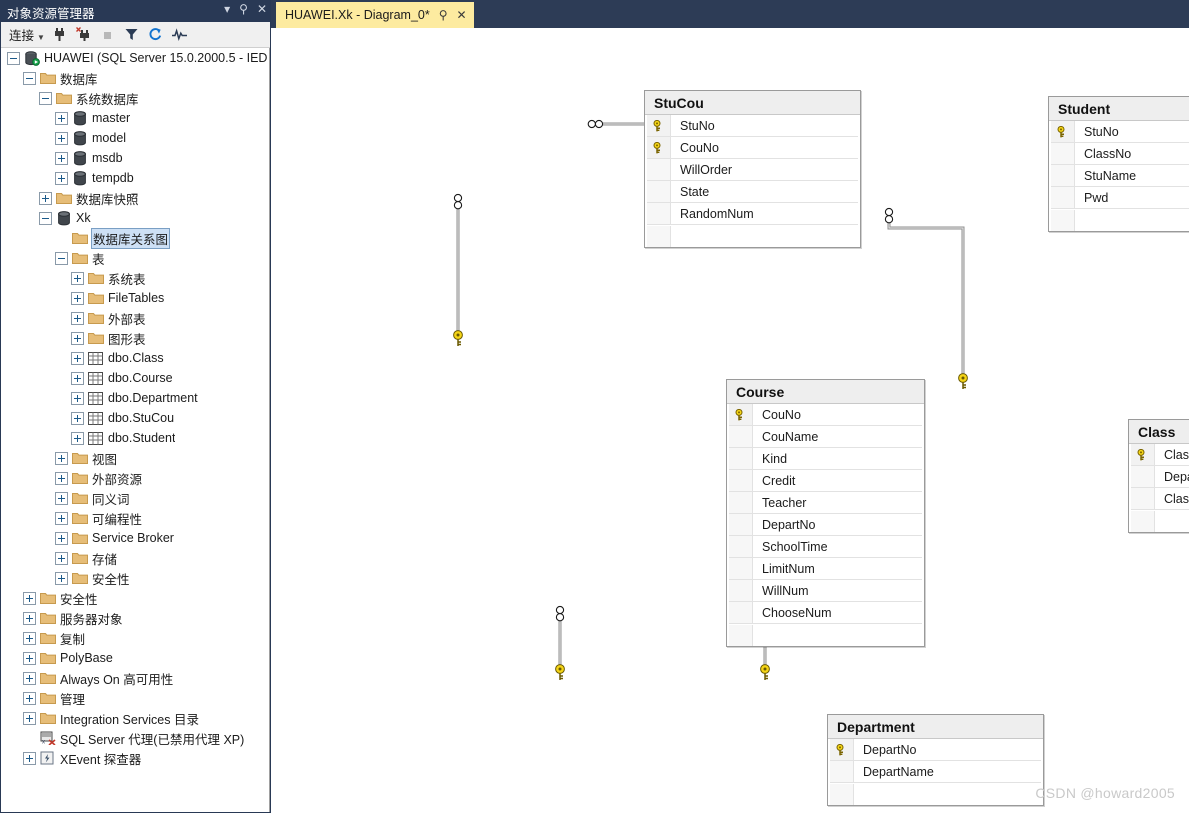 This screenshot has height=813, width=1189. Describe the element at coordinates (135, 478) in the screenshot. I see `tree-node-: 外部资源` at that location.